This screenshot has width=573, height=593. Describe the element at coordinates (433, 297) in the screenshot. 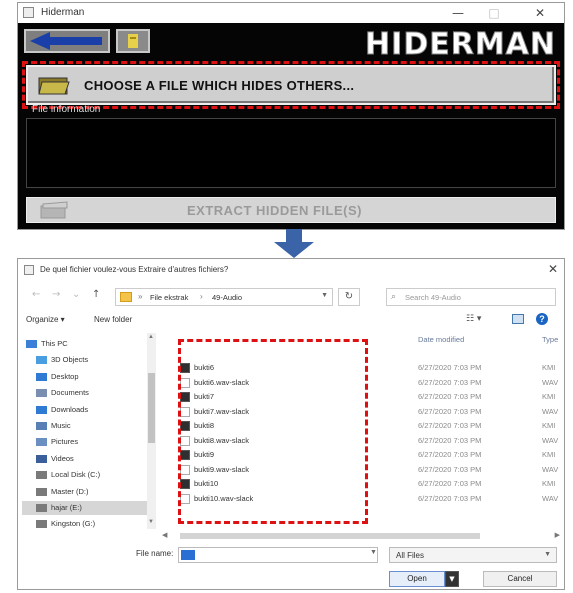

I see `search-placeholder: Search 49-Audio` at that location.